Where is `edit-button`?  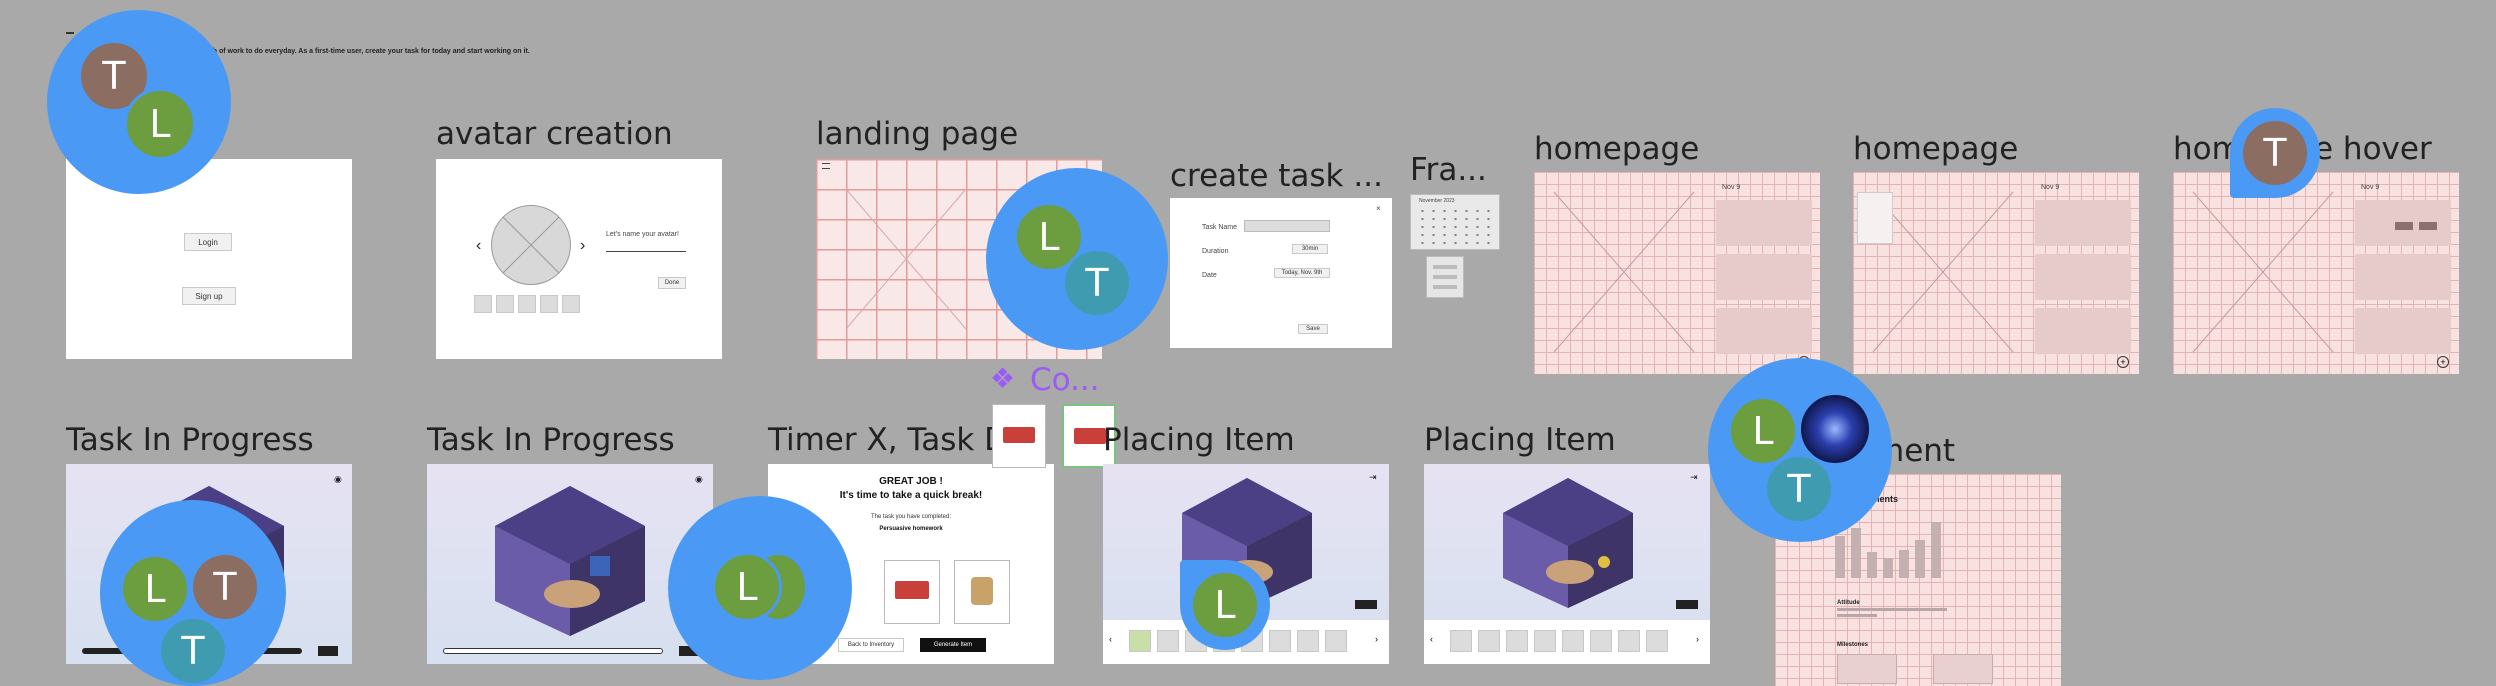 edit-button is located at coordinates (2404, 226).